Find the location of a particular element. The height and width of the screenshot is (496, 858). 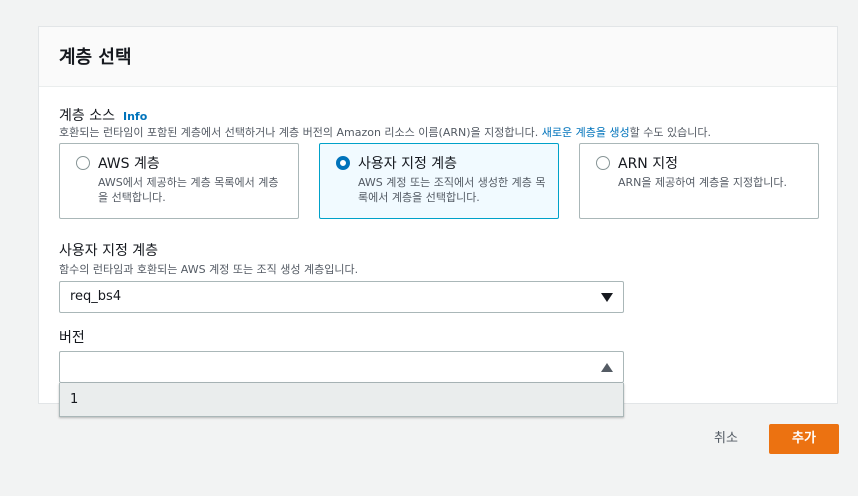

custom-layer-select: req_bs4 is located at coordinates (341, 297).